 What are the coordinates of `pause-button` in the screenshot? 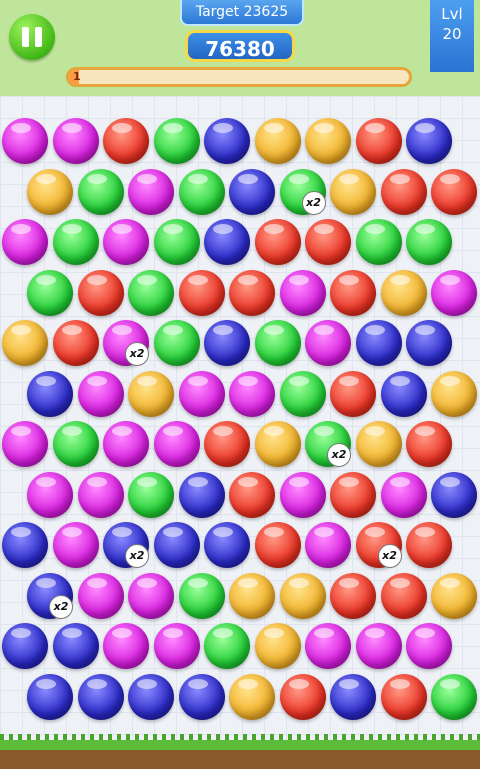 It's located at (32, 37).